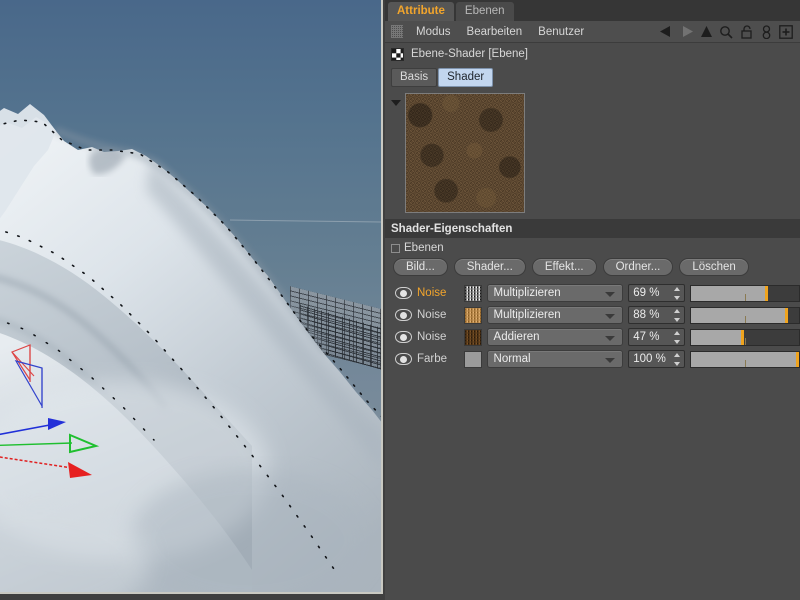 This screenshot has height=600, width=800. I want to click on opacity-field: 100 %, so click(657, 359).